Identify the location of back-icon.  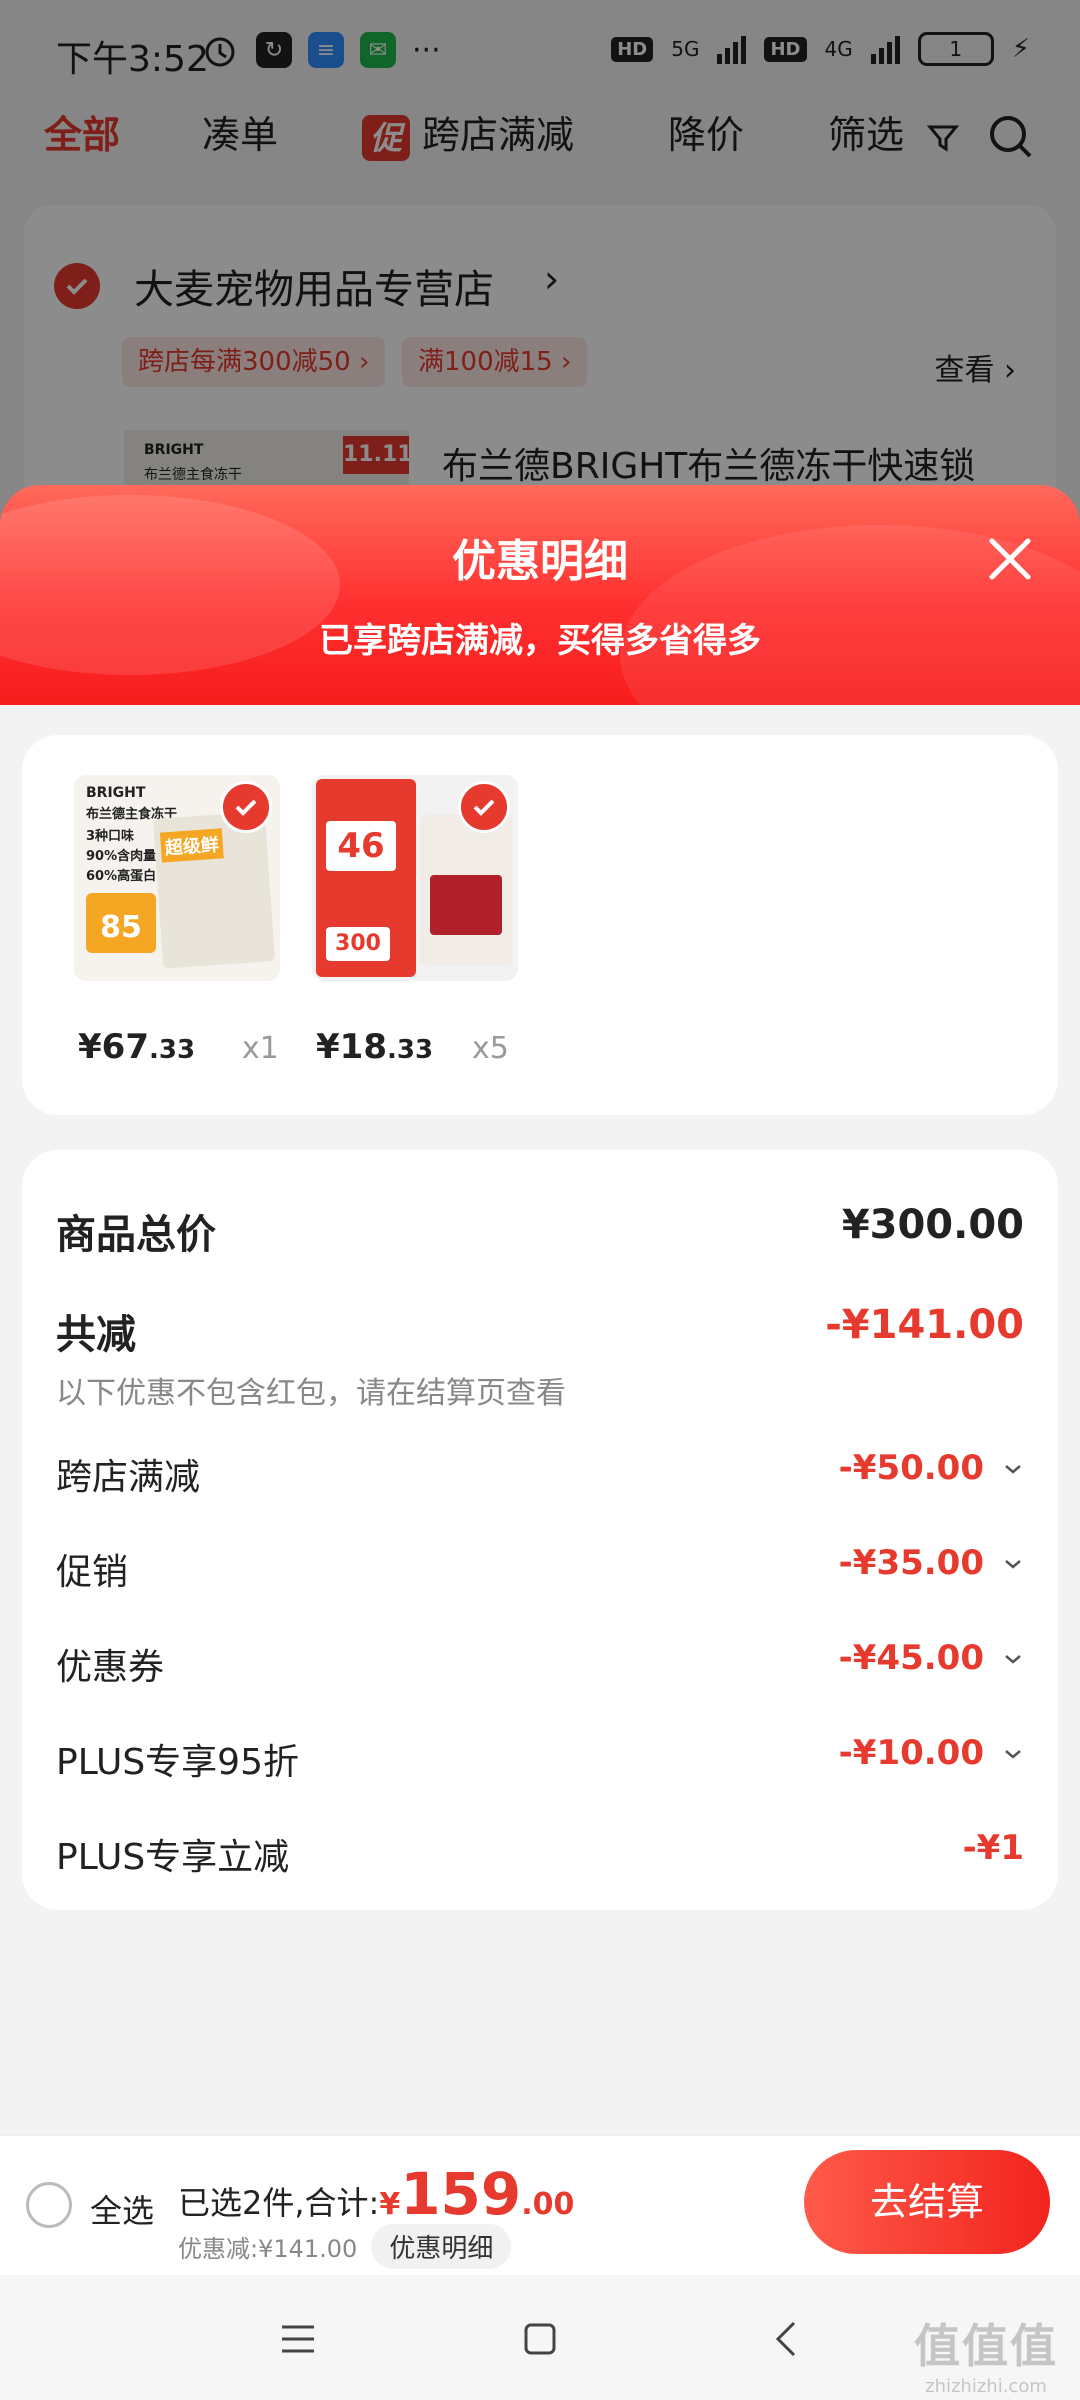
(788, 2339).